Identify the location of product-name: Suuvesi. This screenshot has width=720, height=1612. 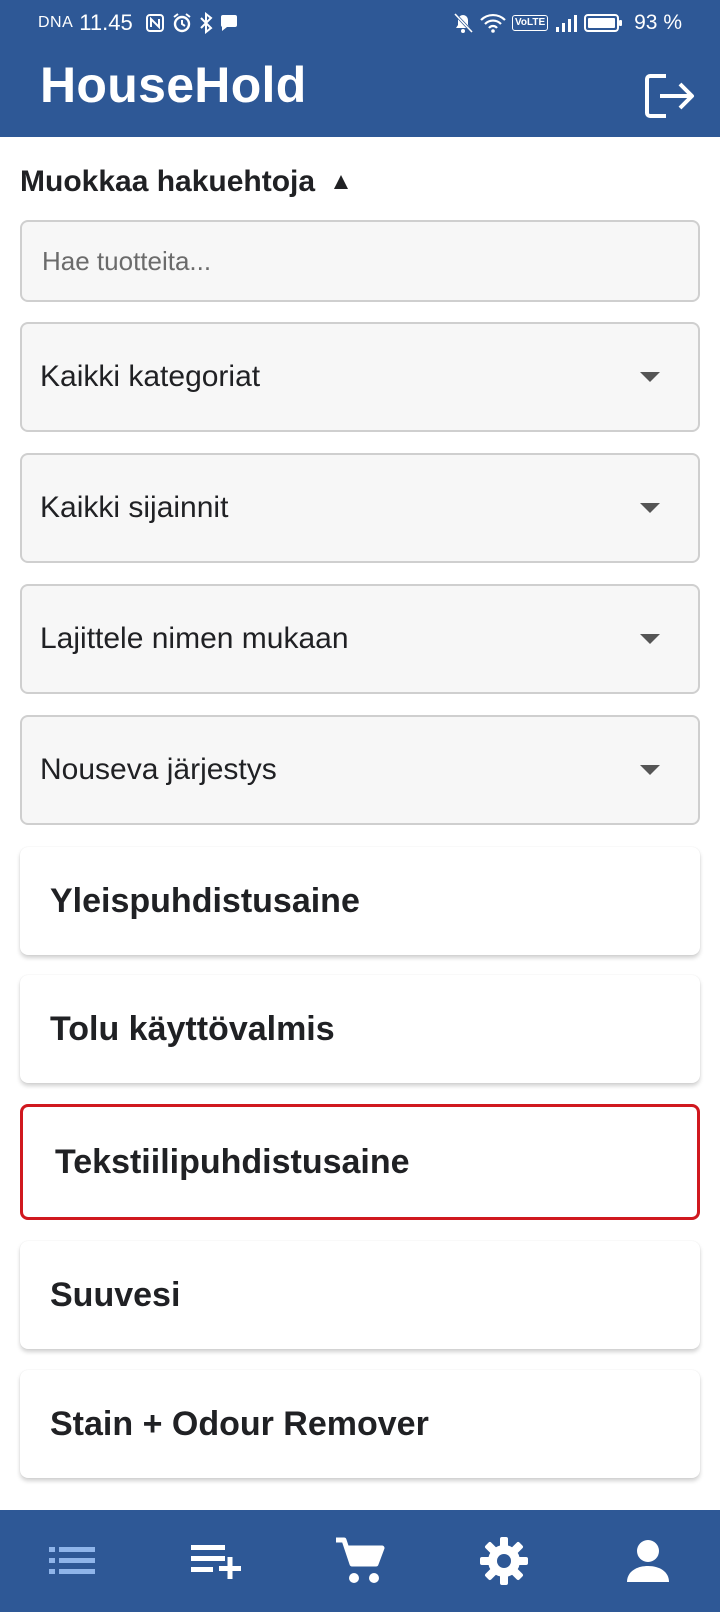
(115, 1294).